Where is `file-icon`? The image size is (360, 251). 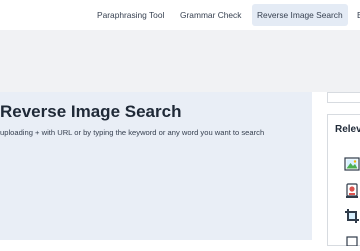 file-icon is located at coordinates (352, 240).